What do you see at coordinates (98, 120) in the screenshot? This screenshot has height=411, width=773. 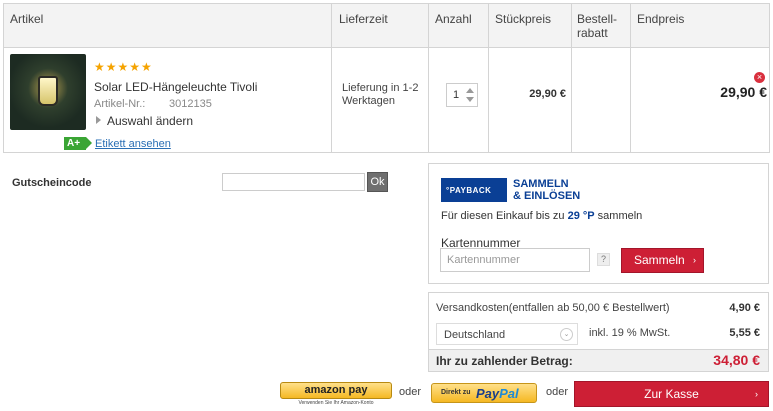 I see `triangle-right-icon` at bounding box center [98, 120].